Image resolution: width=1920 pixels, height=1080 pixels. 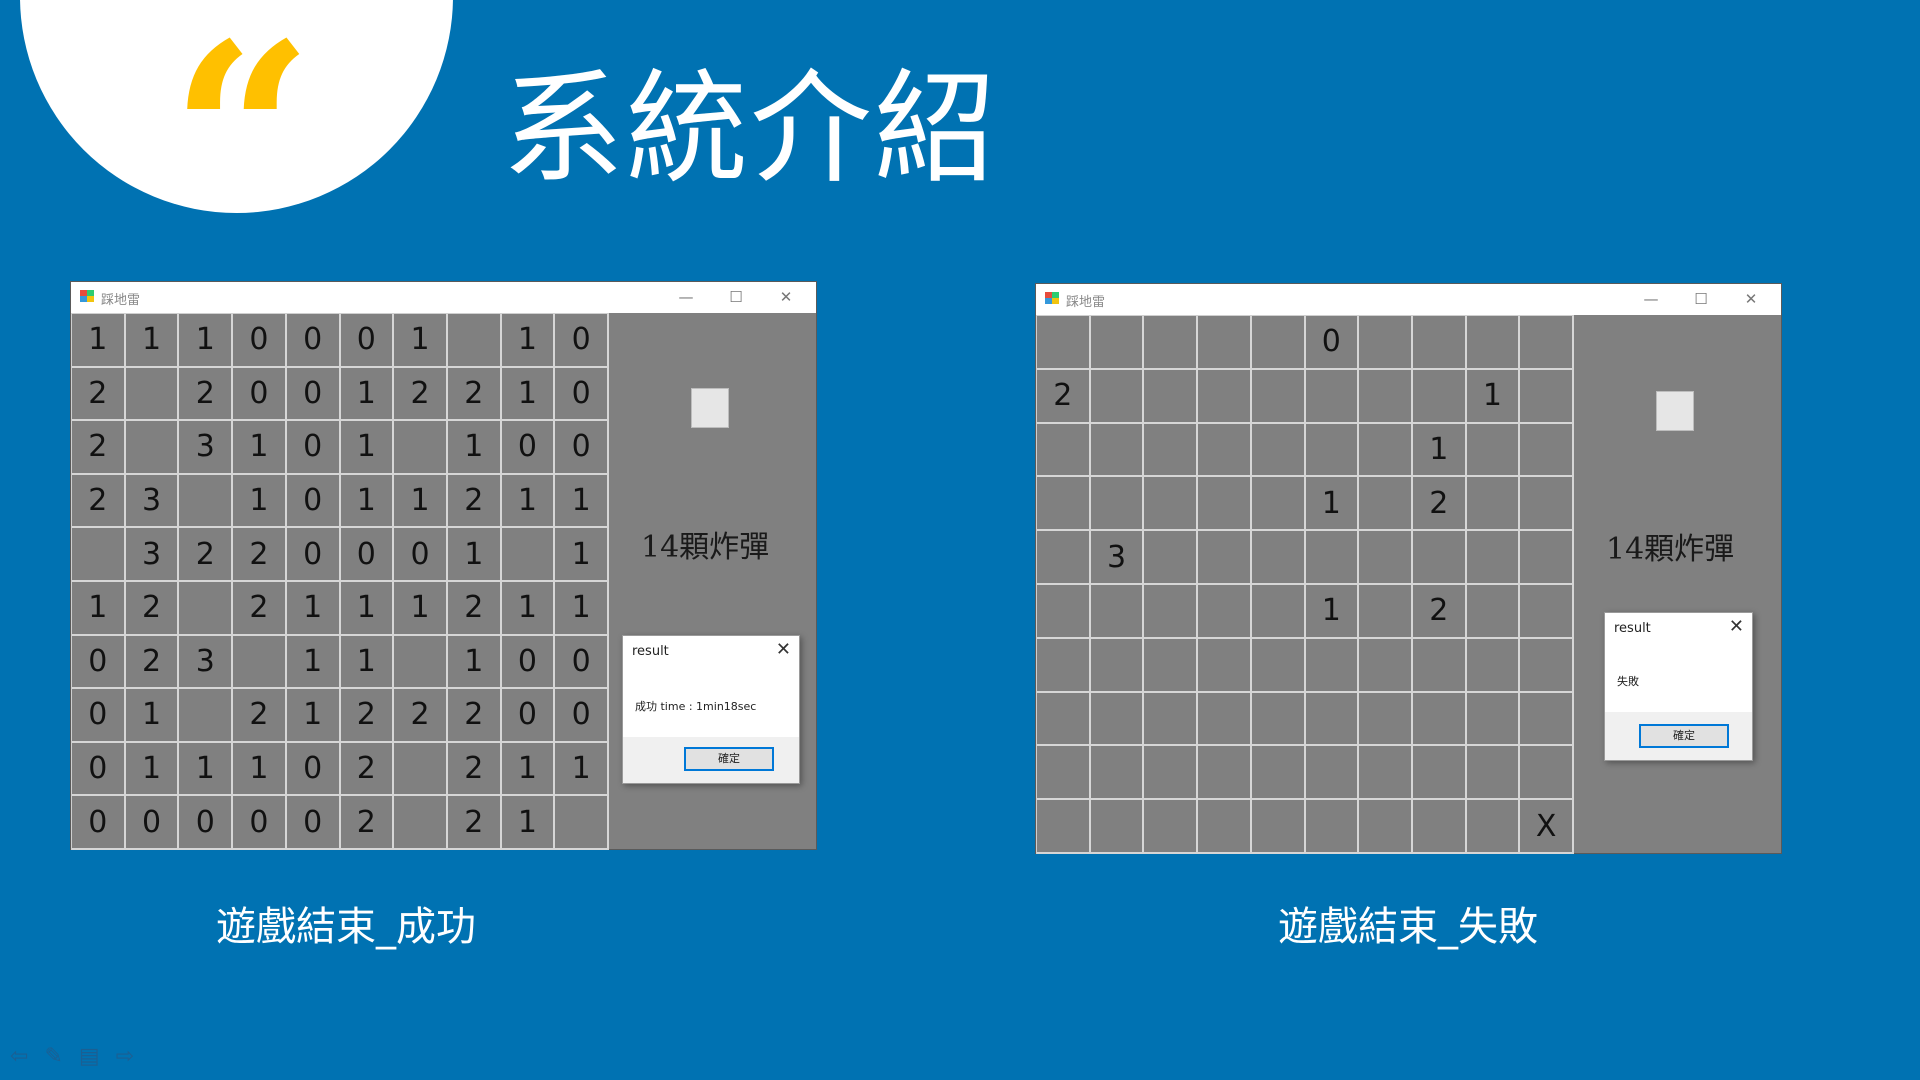 What do you see at coordinates (786, 297) in the screenshot?
I see `close-button: ✕` at bounding box center [786, 297].